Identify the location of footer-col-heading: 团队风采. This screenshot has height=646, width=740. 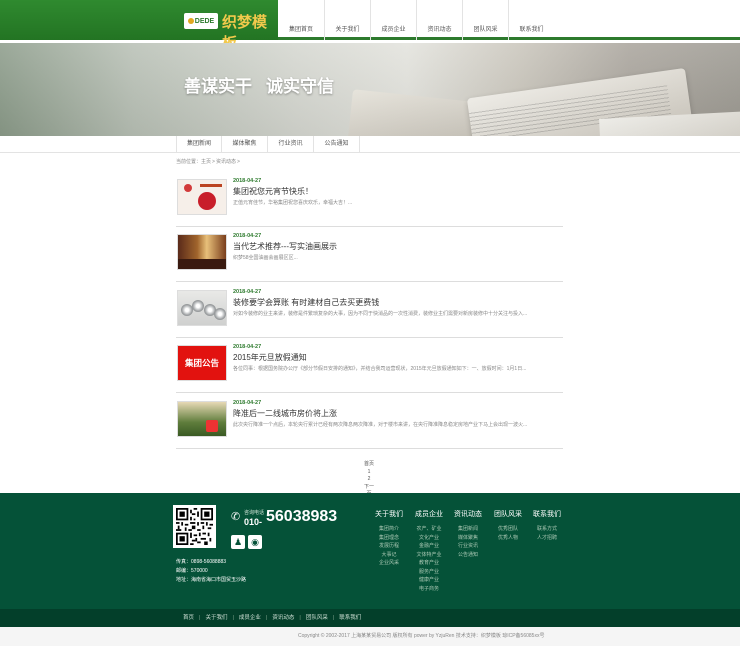
(508, 514).